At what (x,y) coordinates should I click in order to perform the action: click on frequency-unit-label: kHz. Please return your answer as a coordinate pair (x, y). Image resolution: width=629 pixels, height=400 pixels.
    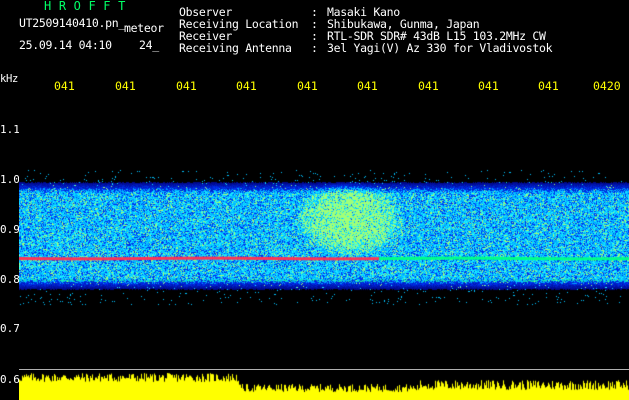
    Looking at the image, I should click on (9, 79).